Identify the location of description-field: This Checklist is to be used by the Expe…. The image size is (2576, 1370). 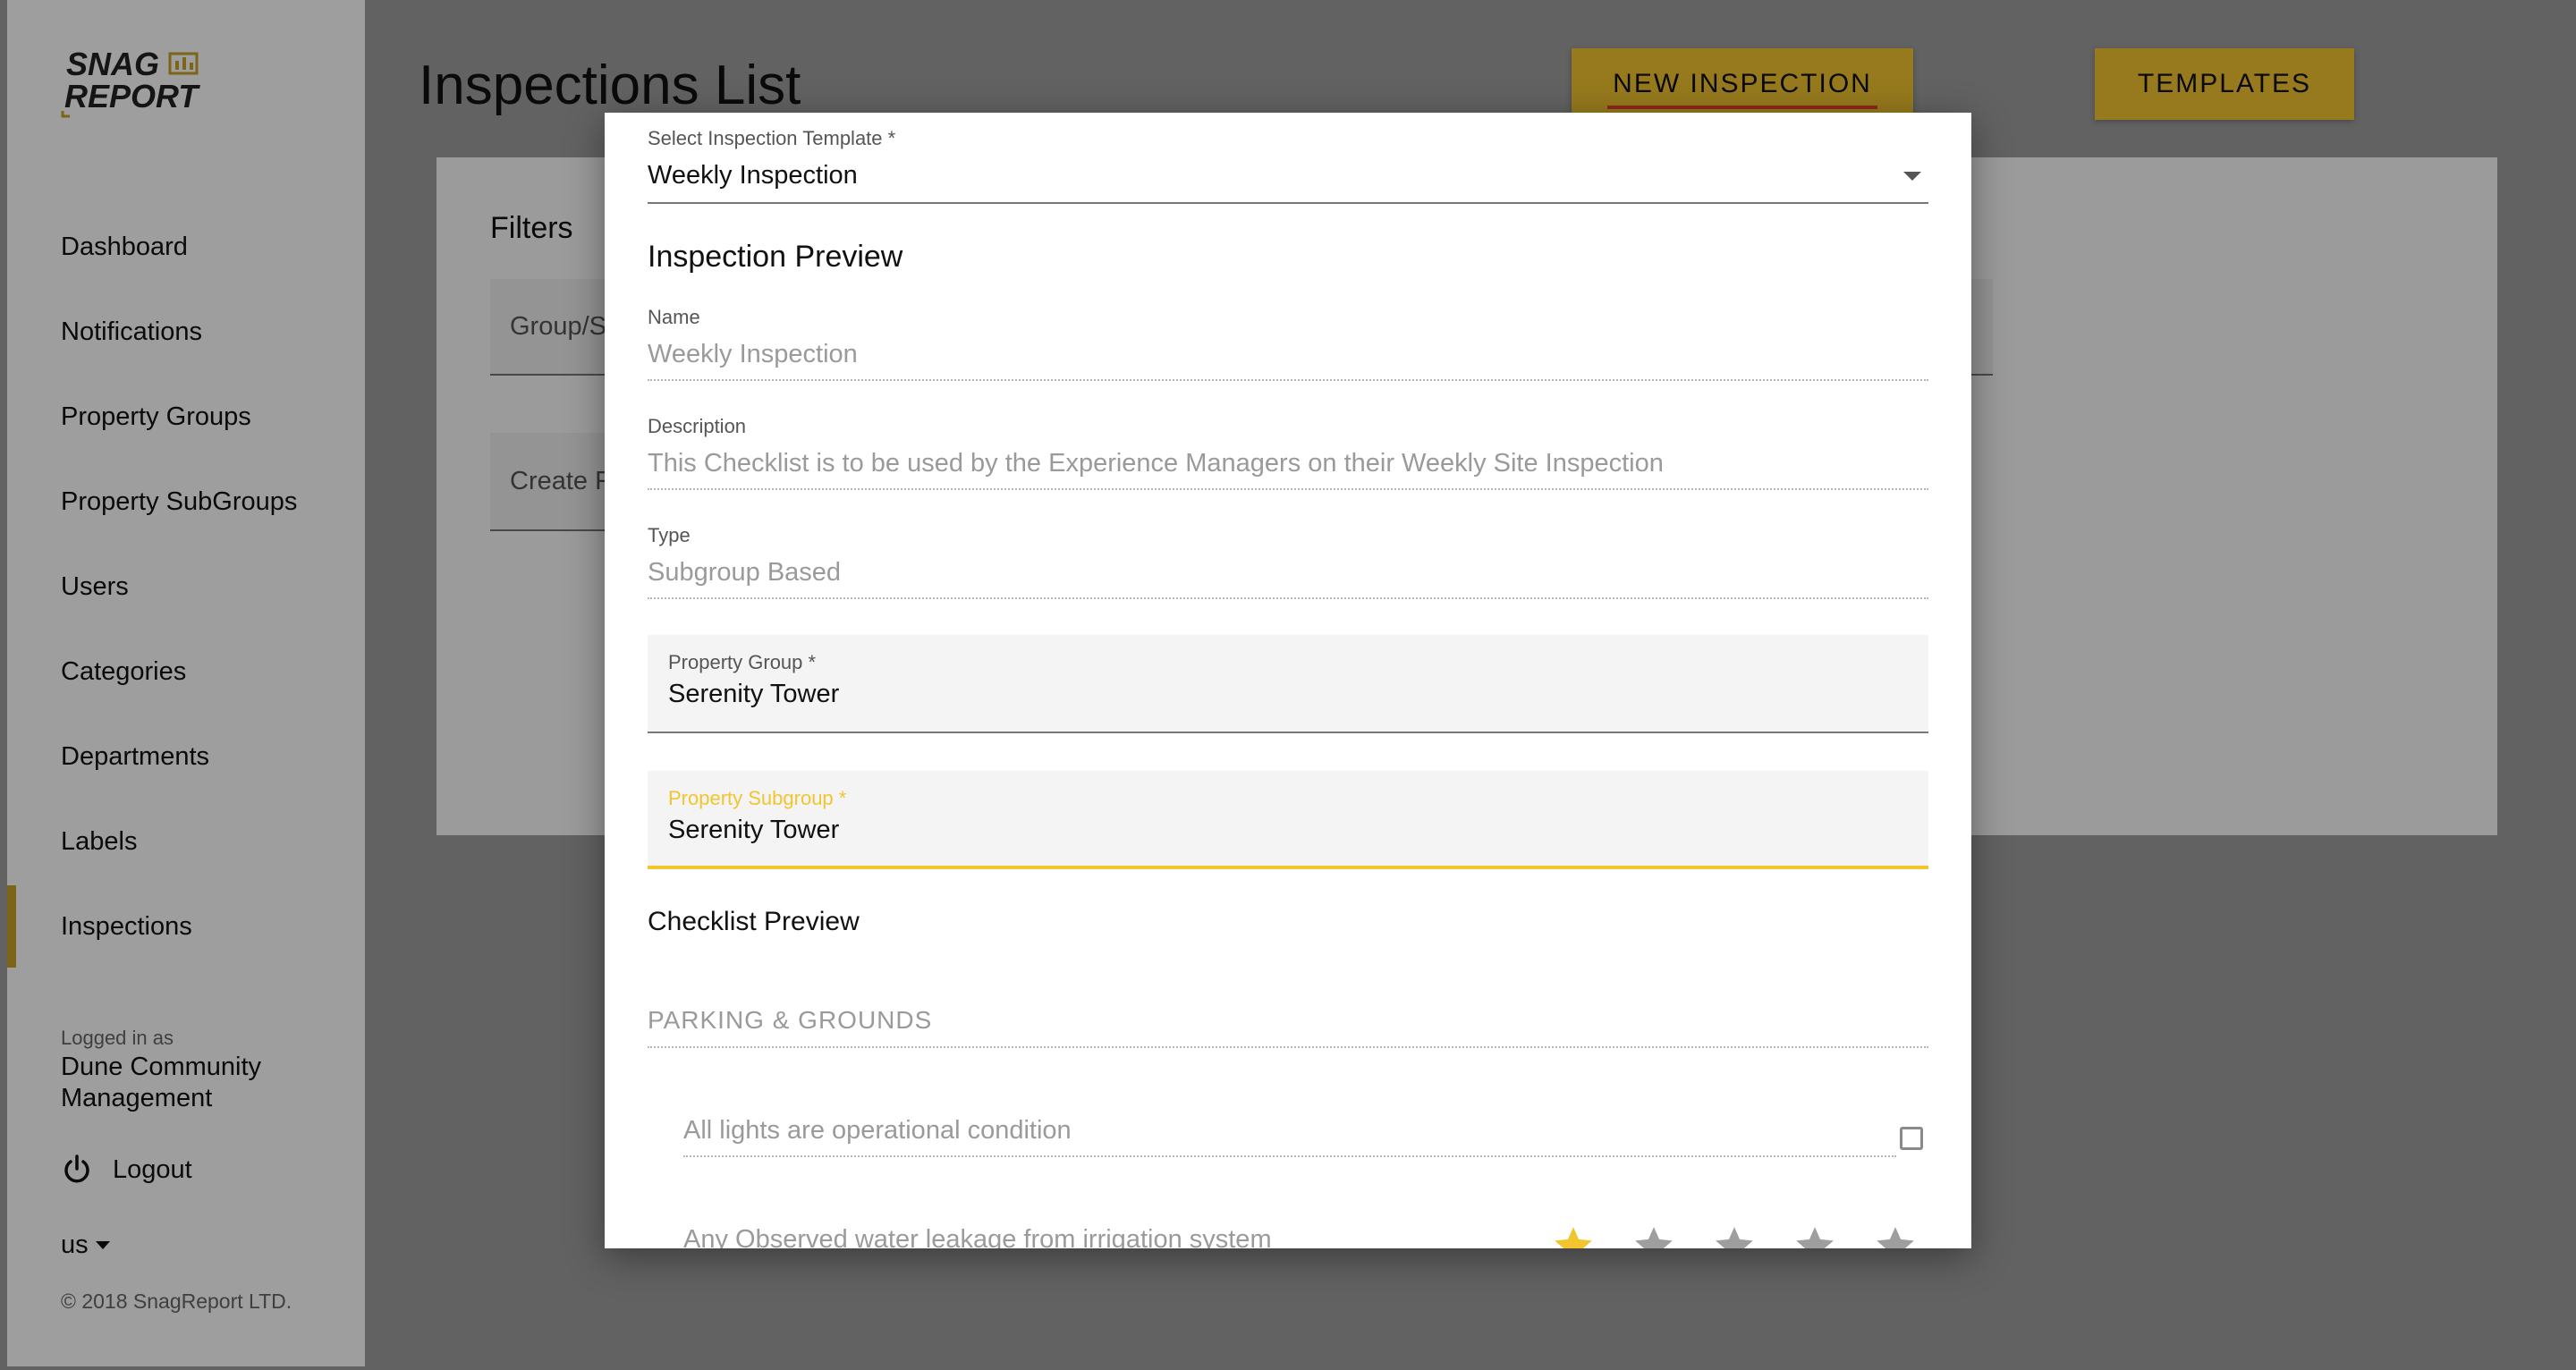
(1156, 463).